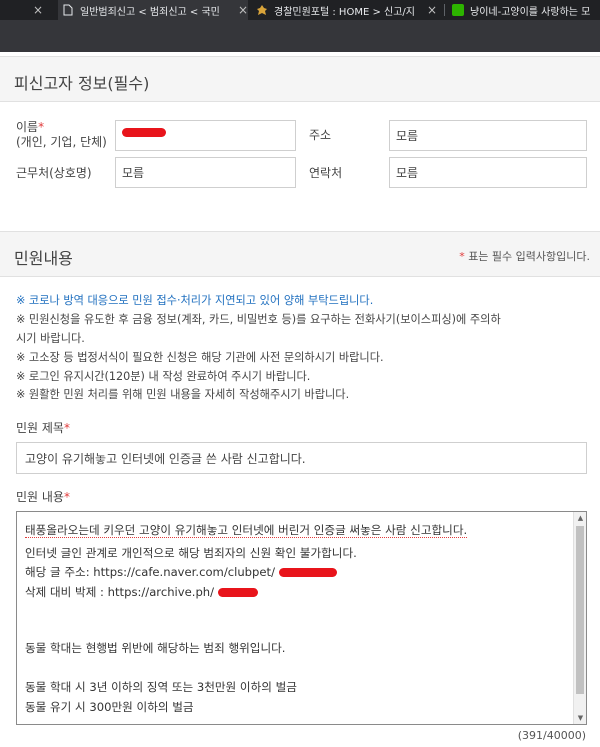 This screenshot has width=600, height=747. What do you see at coordinates (262, 10) in the screenshot?
I see `police-emblem-icon` at bounding box center [262, 10].